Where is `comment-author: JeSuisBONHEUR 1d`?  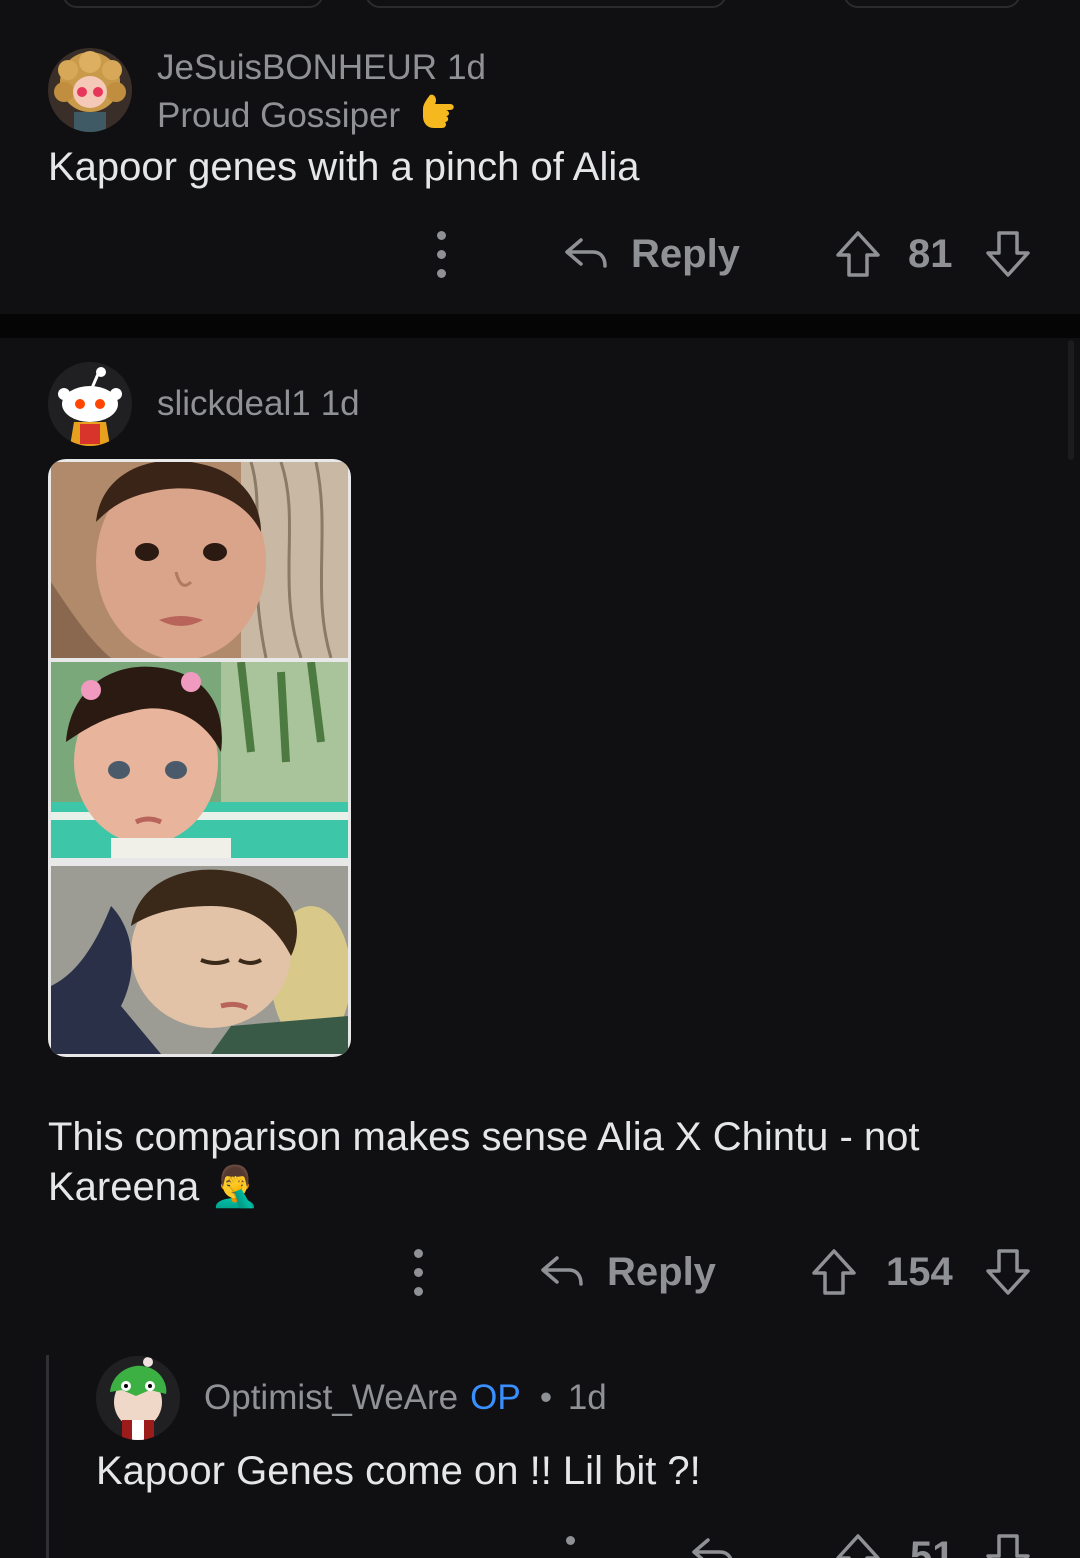 comment-author: JeSuisBONHEUR 1d is located at coordinates (321, 68).